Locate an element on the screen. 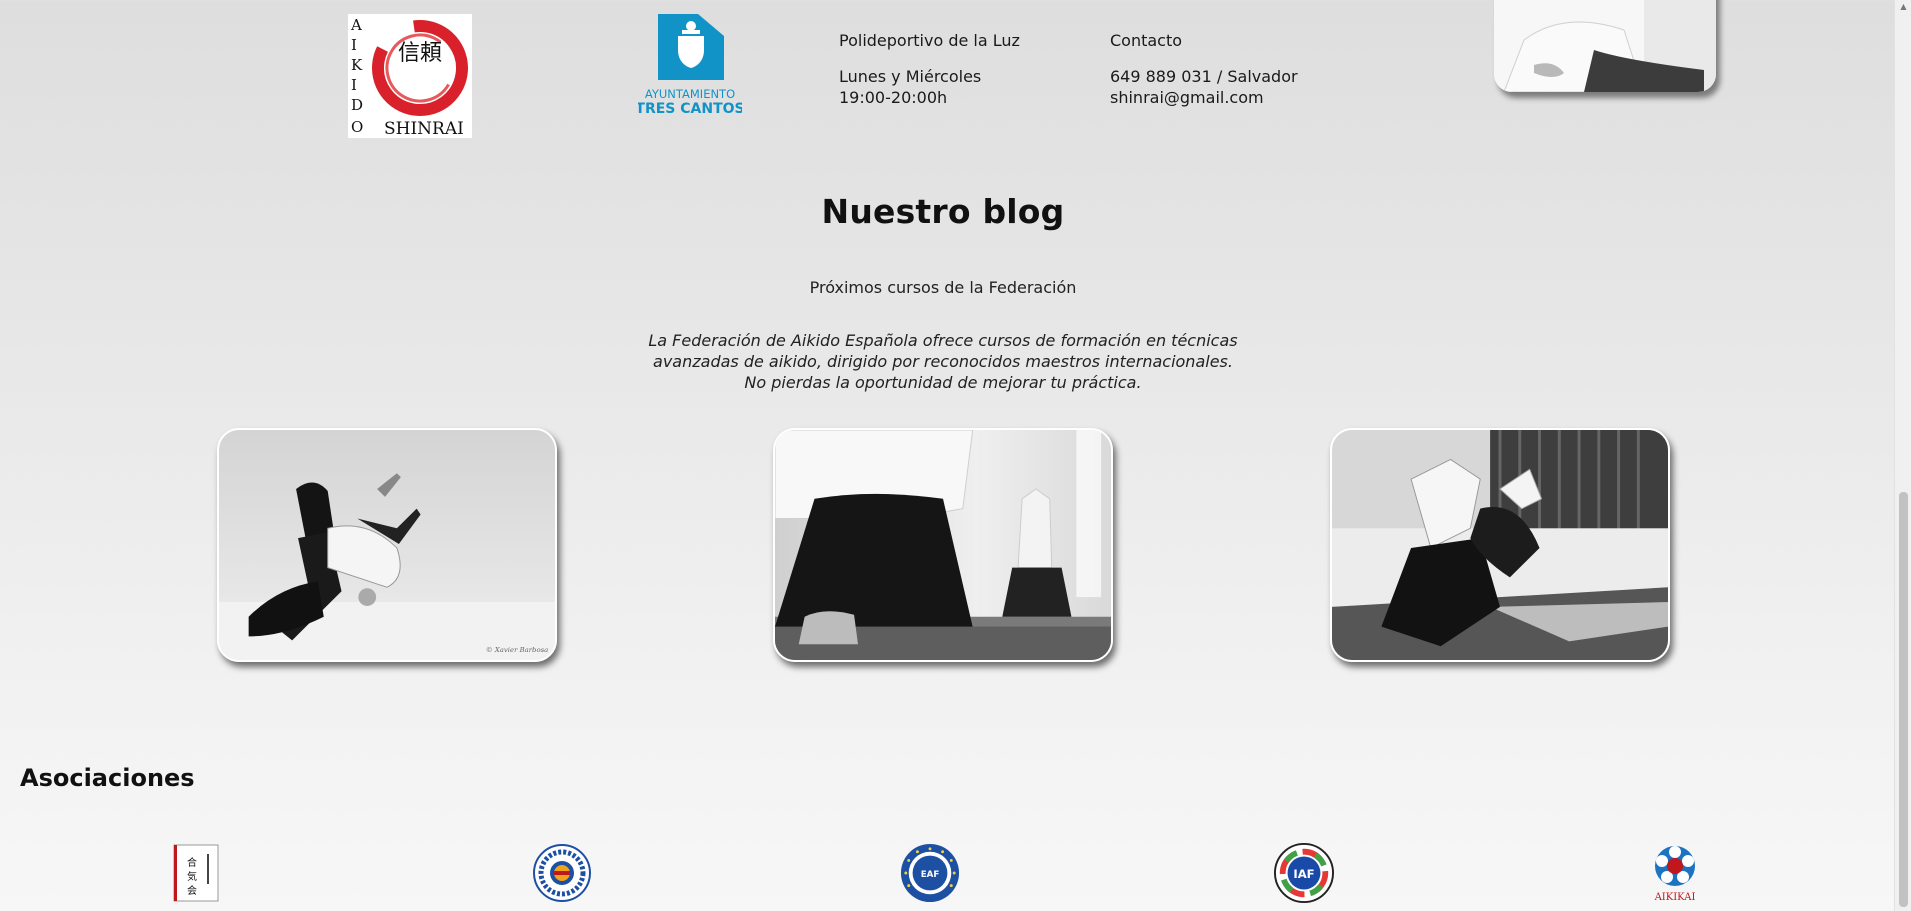 Image resolution: width=1911 pixels, height=911 pixels. shinrai-logo-text: SHINRAI is located at coordinates (424, 128).